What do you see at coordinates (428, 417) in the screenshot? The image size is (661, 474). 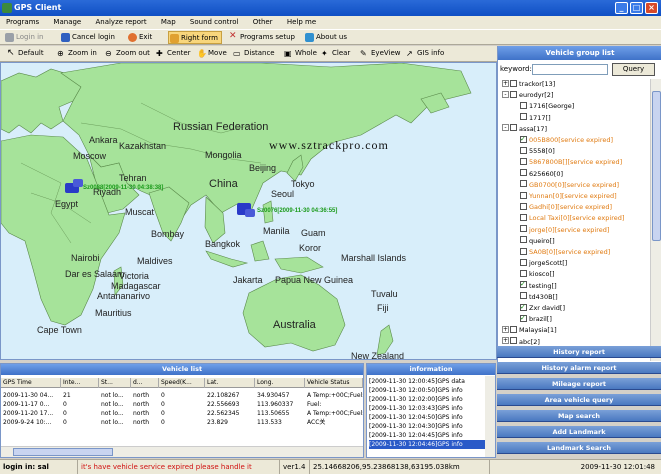 I see `info-row: [2009-11-30 12:04:50]GPS info` at bounding box center [428, 417].